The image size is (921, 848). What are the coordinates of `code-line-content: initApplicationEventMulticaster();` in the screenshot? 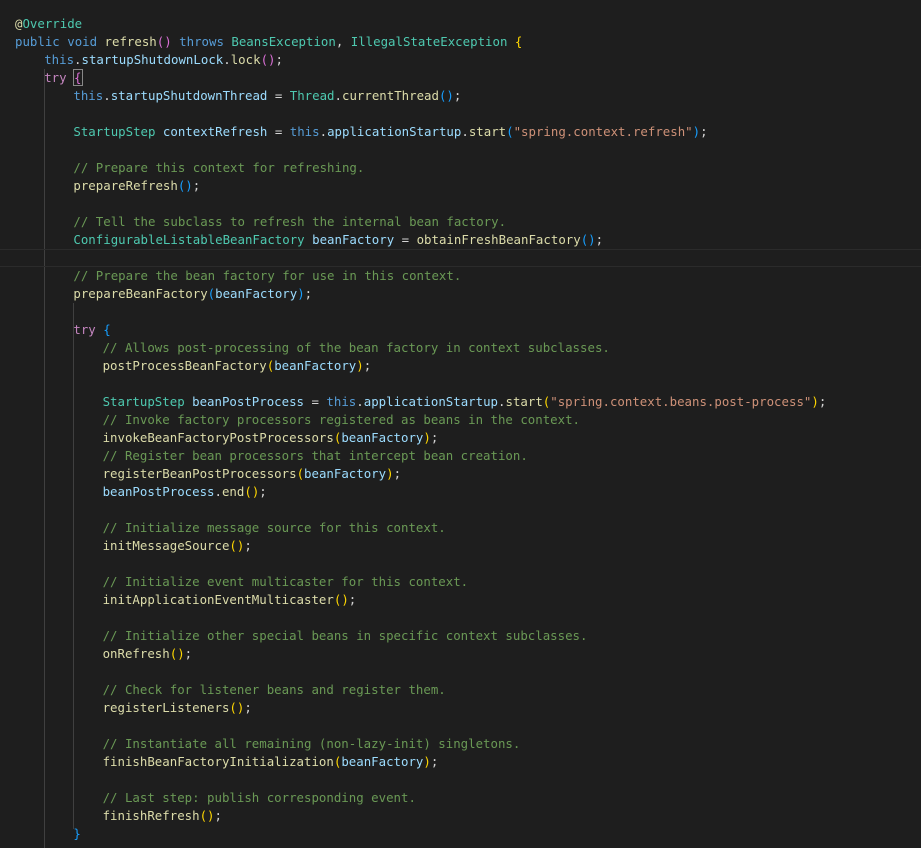 It's located at (230, 600).